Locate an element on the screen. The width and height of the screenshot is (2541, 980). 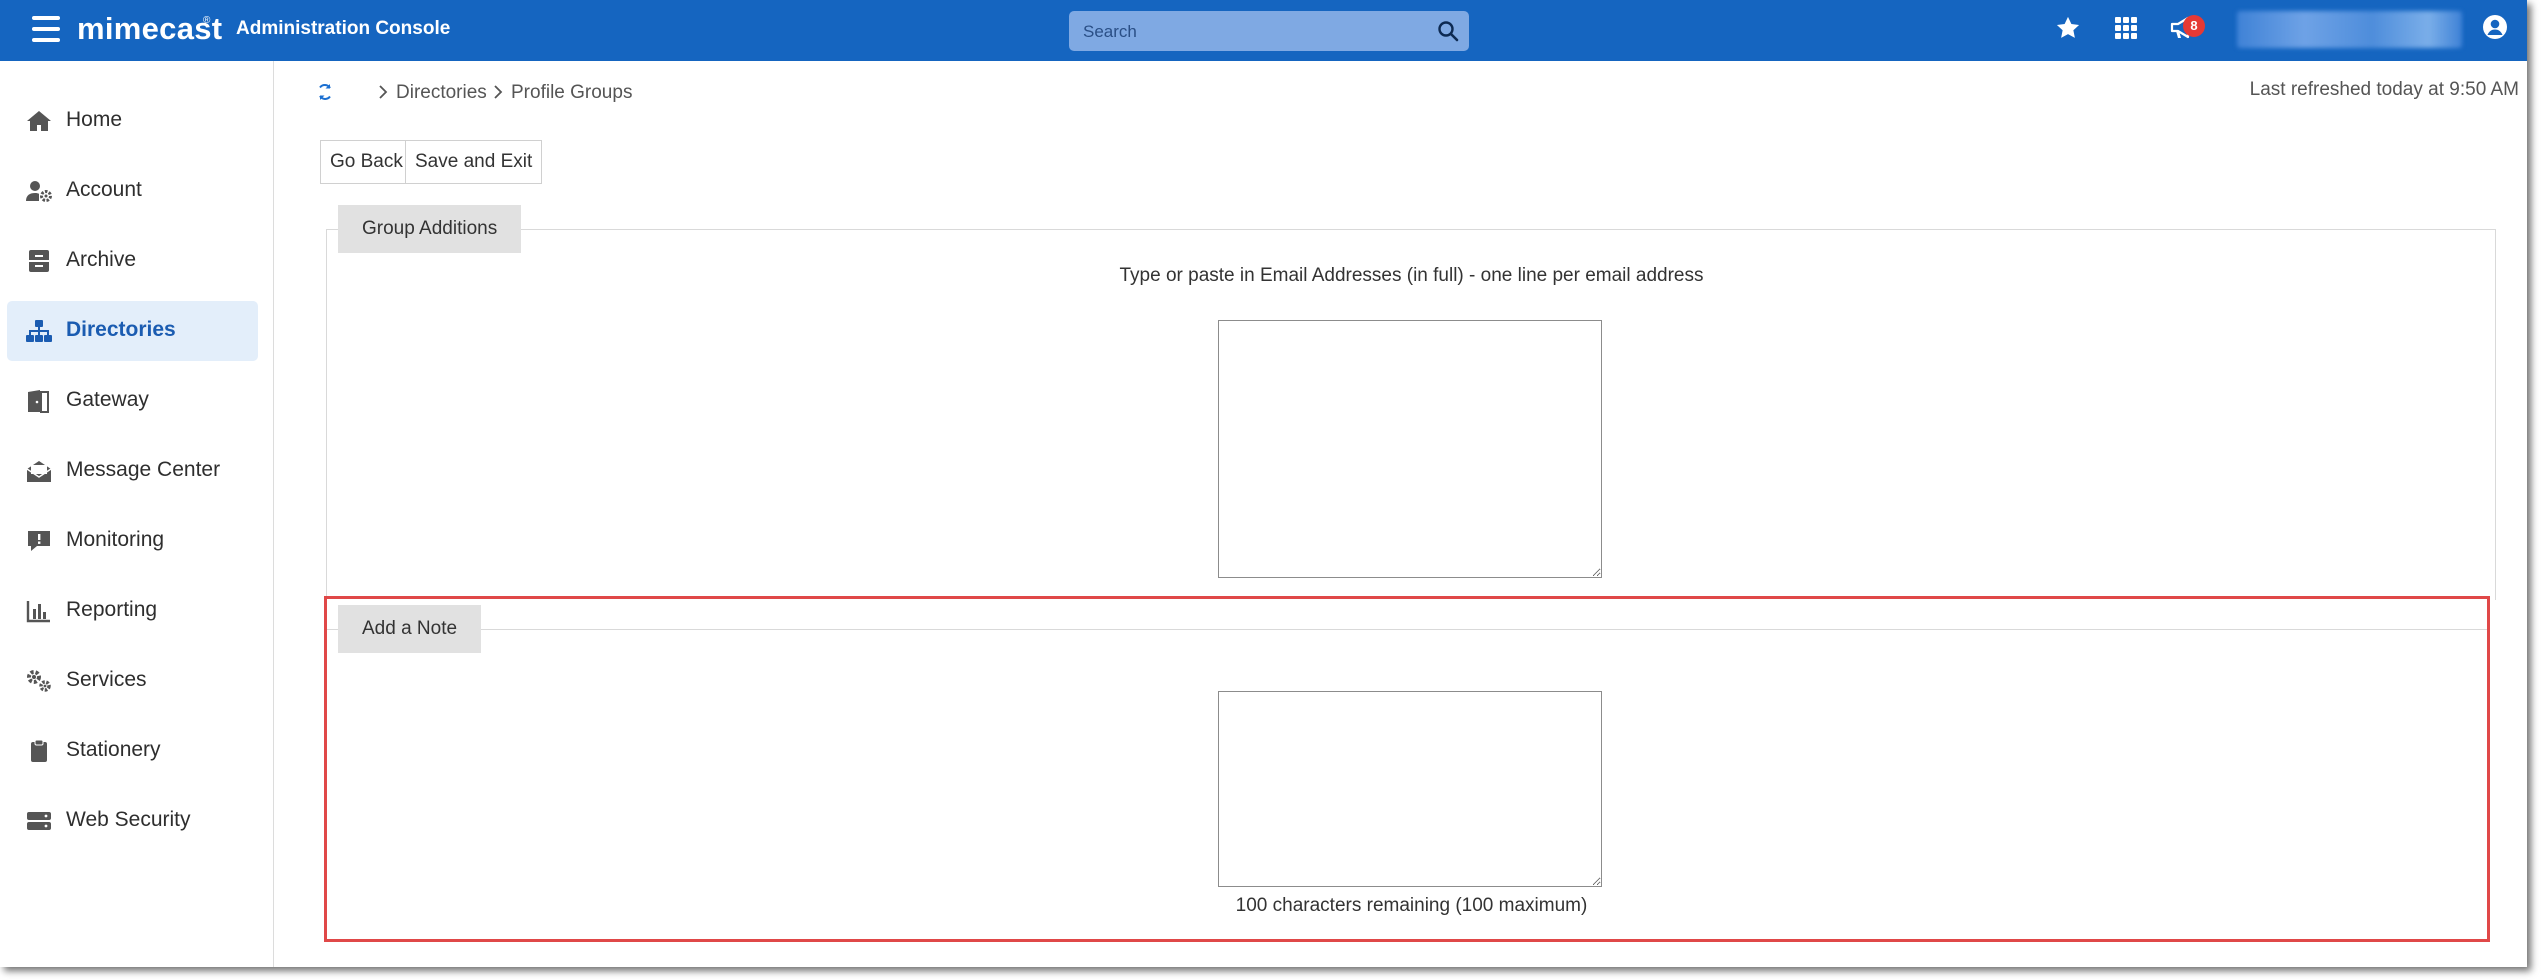
user-account-icon is located at coordinates (2495, 27).